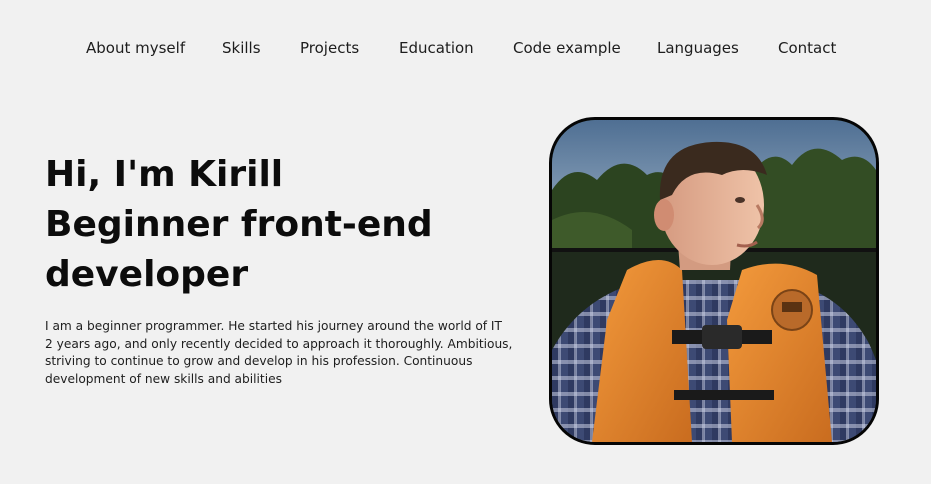 This screenshot has height=484, width=931. What do you see at coordinates (436, 48) in the screenshot?
I see `nav-link-education: Education` at bounding box center [436, 48].